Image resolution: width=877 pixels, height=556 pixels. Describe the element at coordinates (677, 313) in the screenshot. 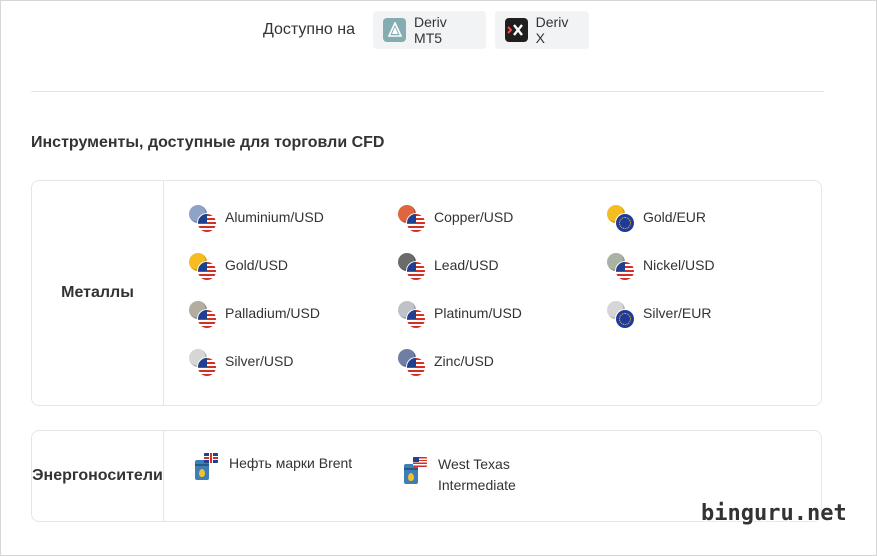

I see `instrument-label: Silver/EUR` at that location.